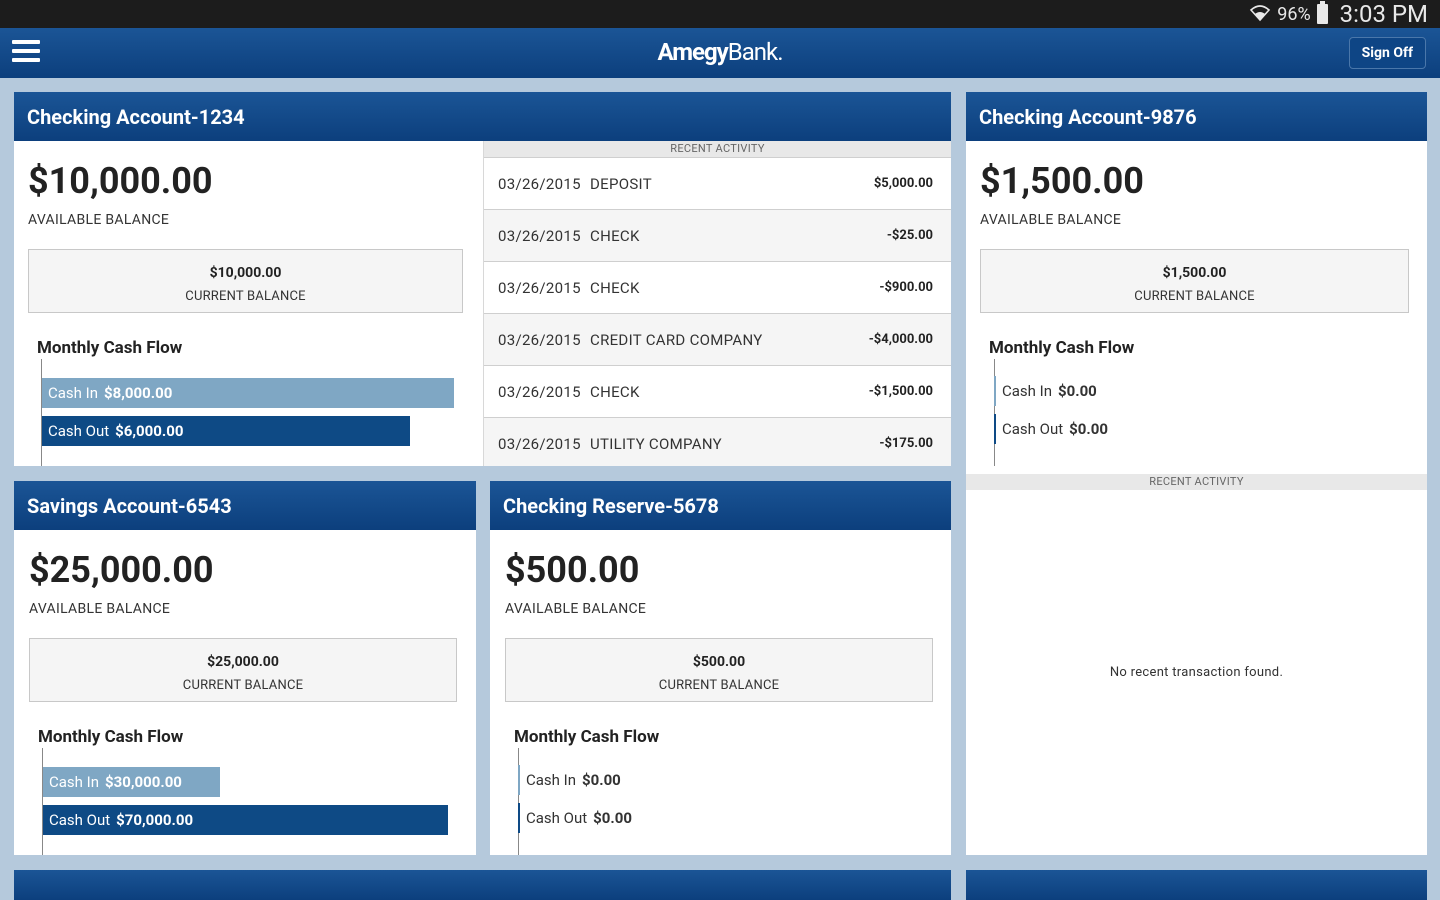 This screenshot has height=900, width=1440. What do you see at coordinates (717, 235) in the screenshot?
I see `transaction-row: 03/26/2015 CHECK -$25.00` at bounding box center [717, 235].